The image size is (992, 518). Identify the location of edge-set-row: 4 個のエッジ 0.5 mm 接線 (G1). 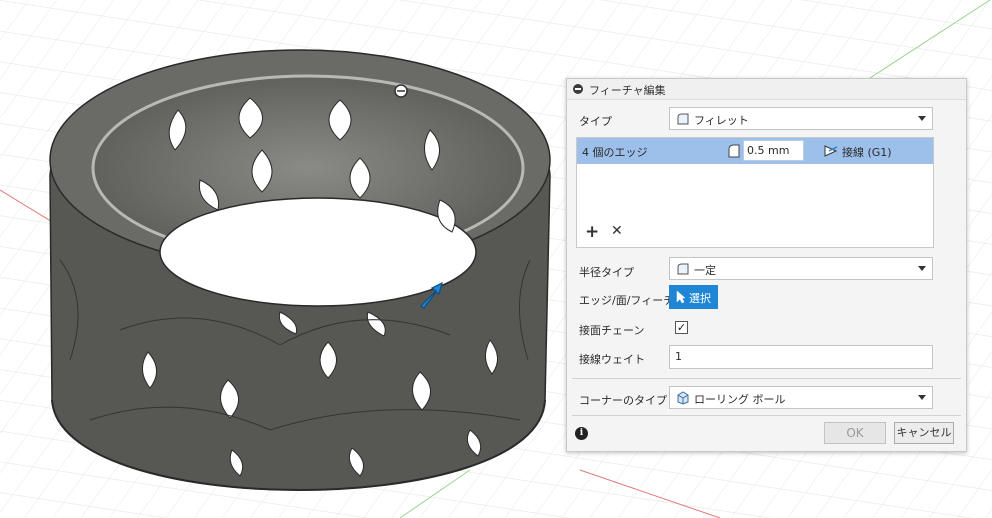
(755, 151).